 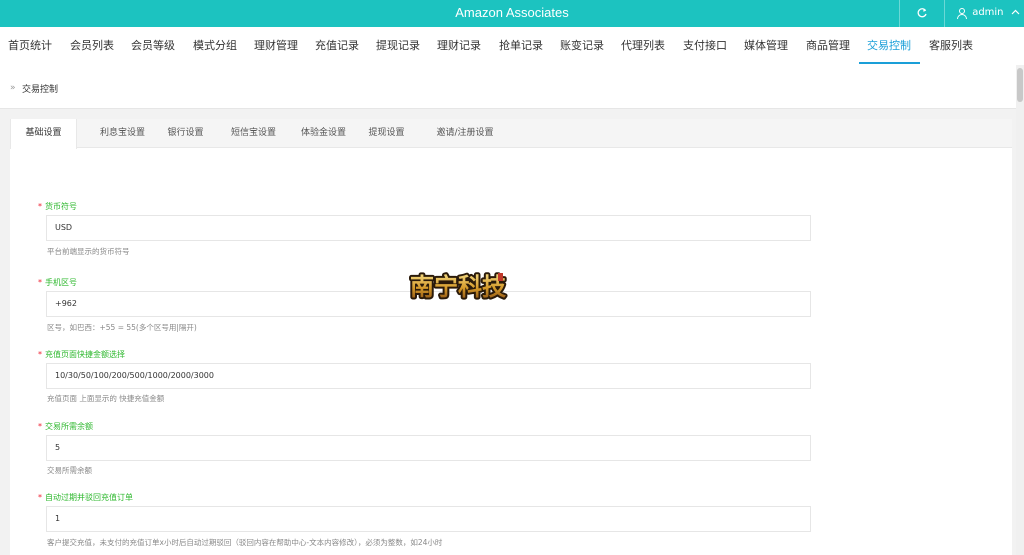 What do you see at coordinates (582, 46) in the screenshot?
I see `nav-item: 账变记录` at bounding box center [582, 46].